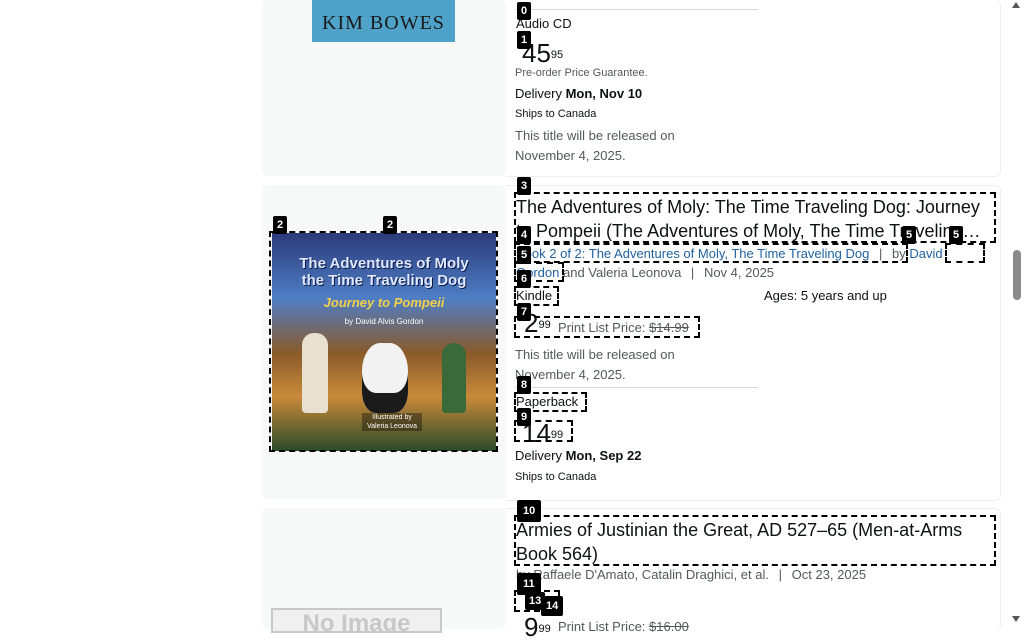 The image size is (1024, 642). What do you see at coordinates (669, 327) in the screenshot?
I see `print-list-value: $14.99` at bounding box center [669, 327].